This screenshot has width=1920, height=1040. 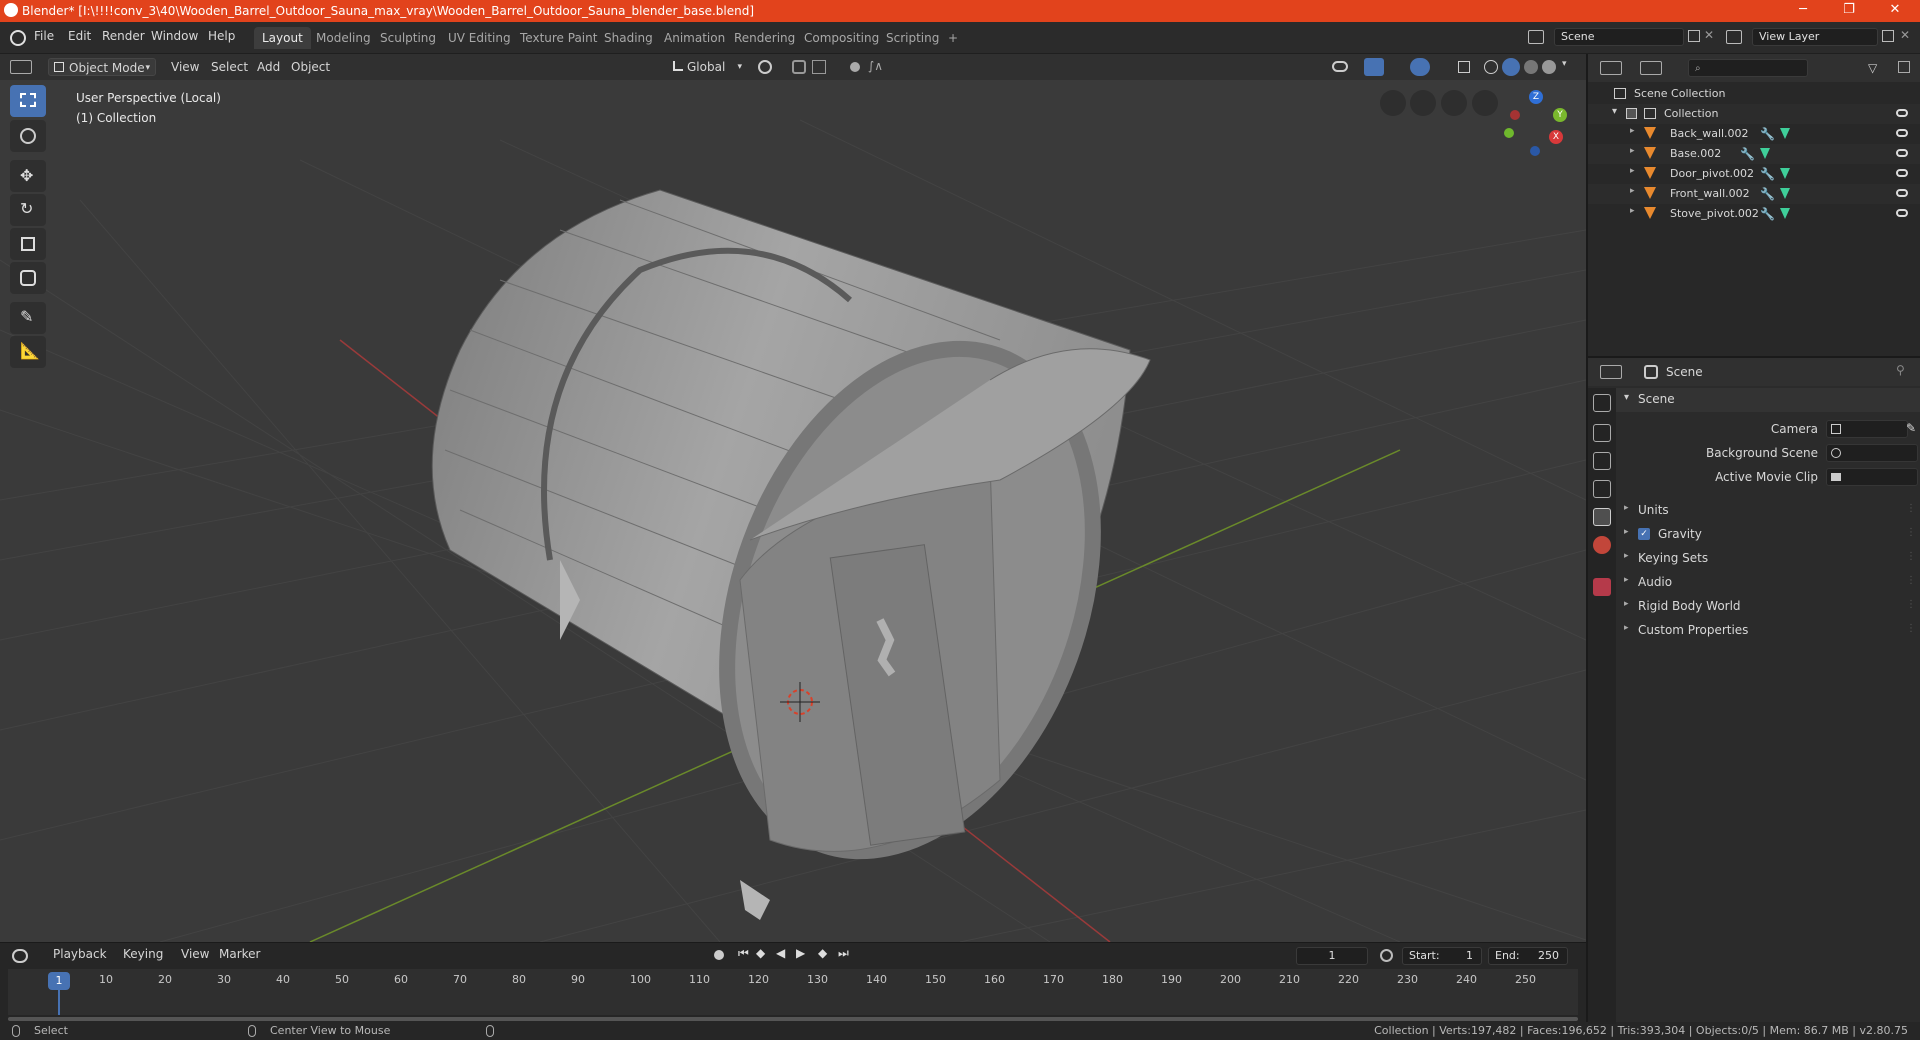 What do you see at coordinates (28, 101) in the screenshot?
I see `select-box-tool` at bounding box center [28, 101].